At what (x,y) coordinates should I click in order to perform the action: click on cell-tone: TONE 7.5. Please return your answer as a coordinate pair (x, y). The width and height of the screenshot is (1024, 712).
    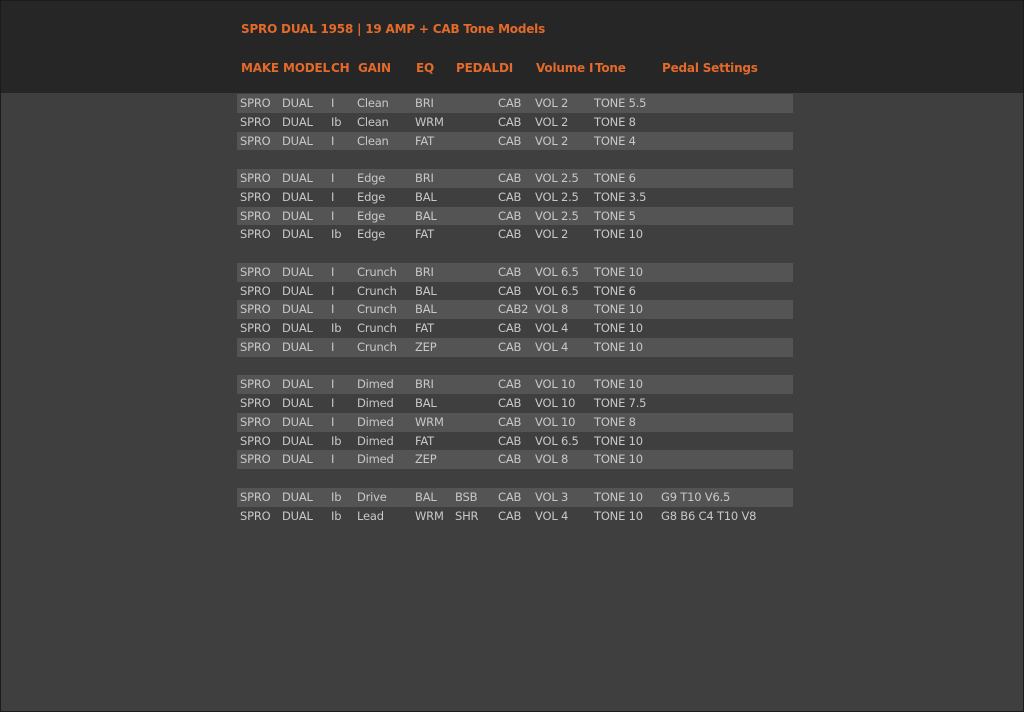
    Looking at the image, I should click on (620, 403).